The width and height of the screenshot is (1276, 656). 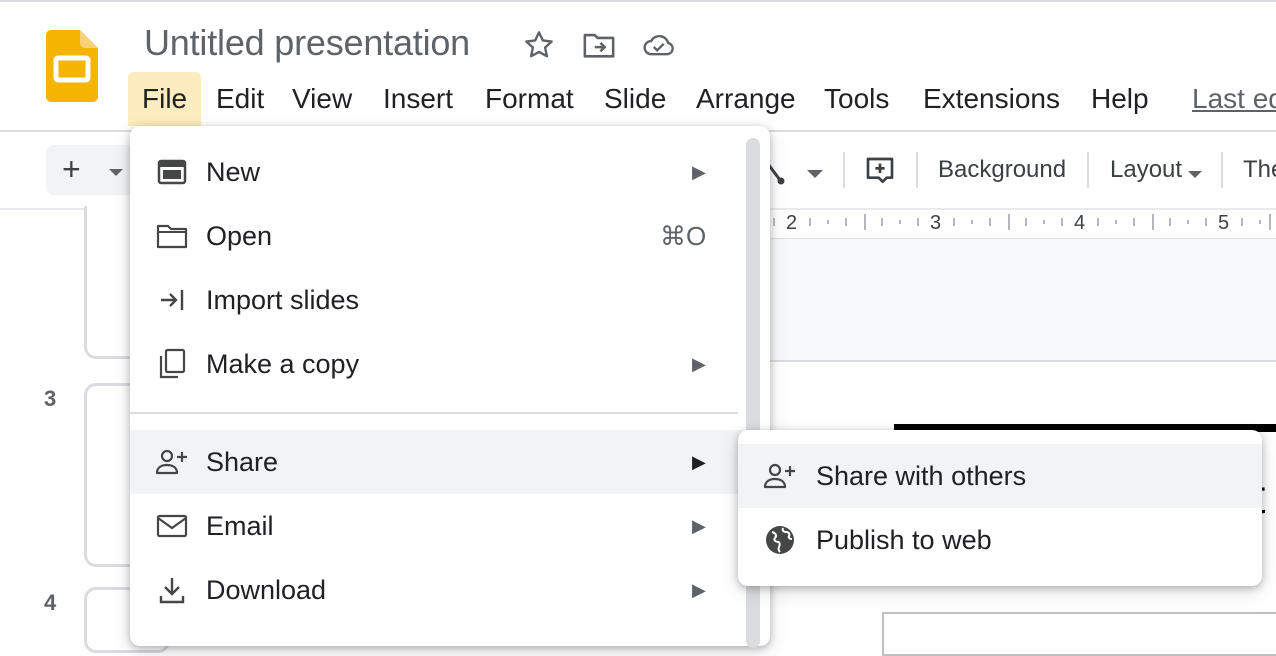 I want to click on download-icon, so click(x=172, y=590).